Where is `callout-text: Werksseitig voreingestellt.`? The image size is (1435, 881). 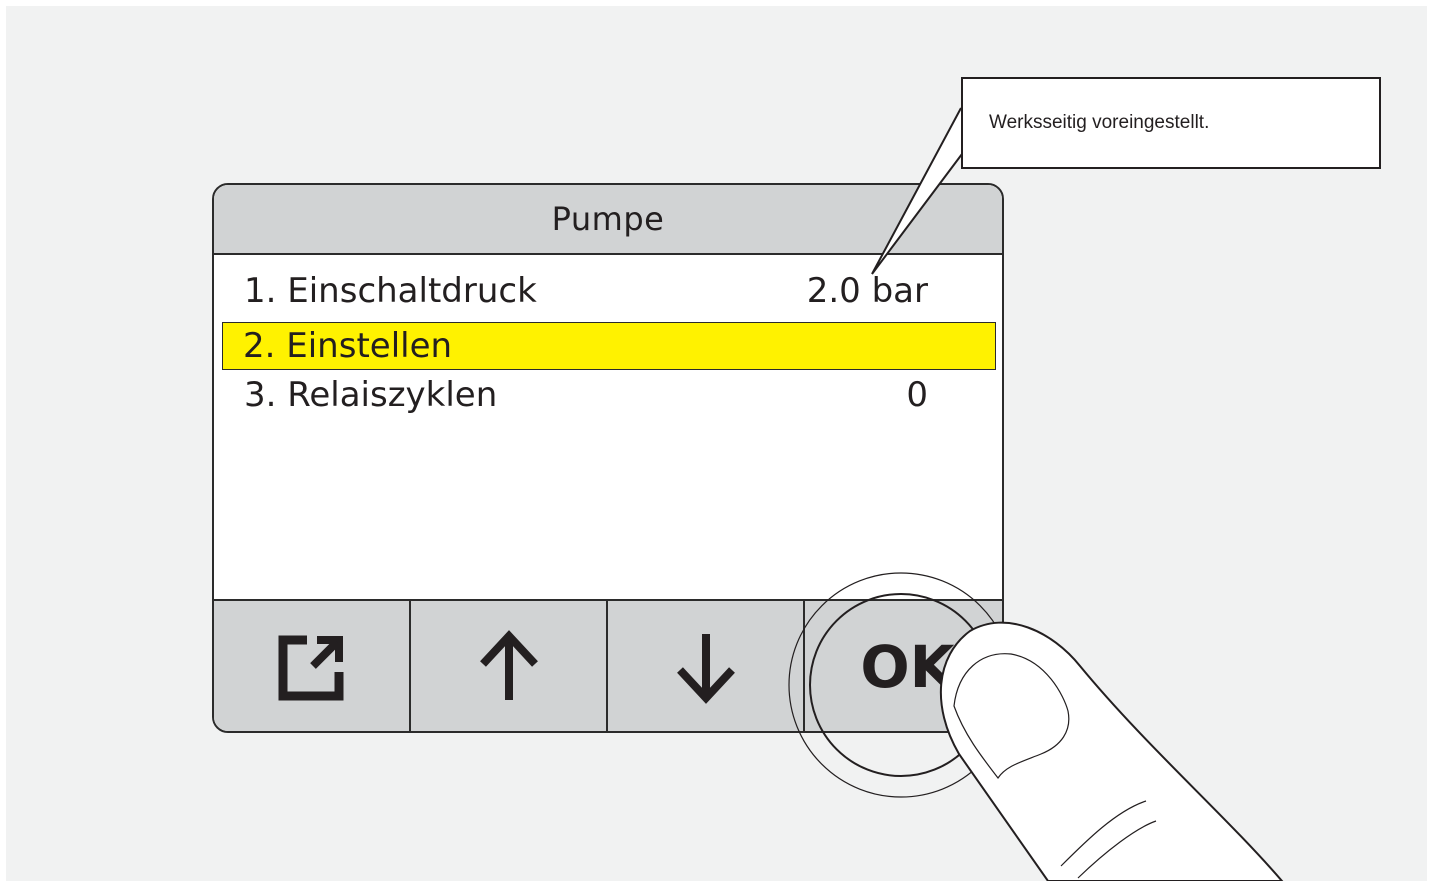
callout-text: Werksseitig voreingestellt. is located at coordinates (1099, 122).